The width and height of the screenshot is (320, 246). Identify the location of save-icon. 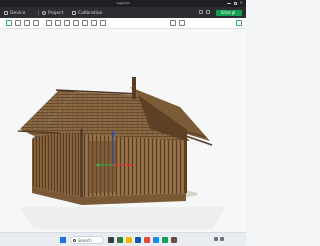
(201, 12).